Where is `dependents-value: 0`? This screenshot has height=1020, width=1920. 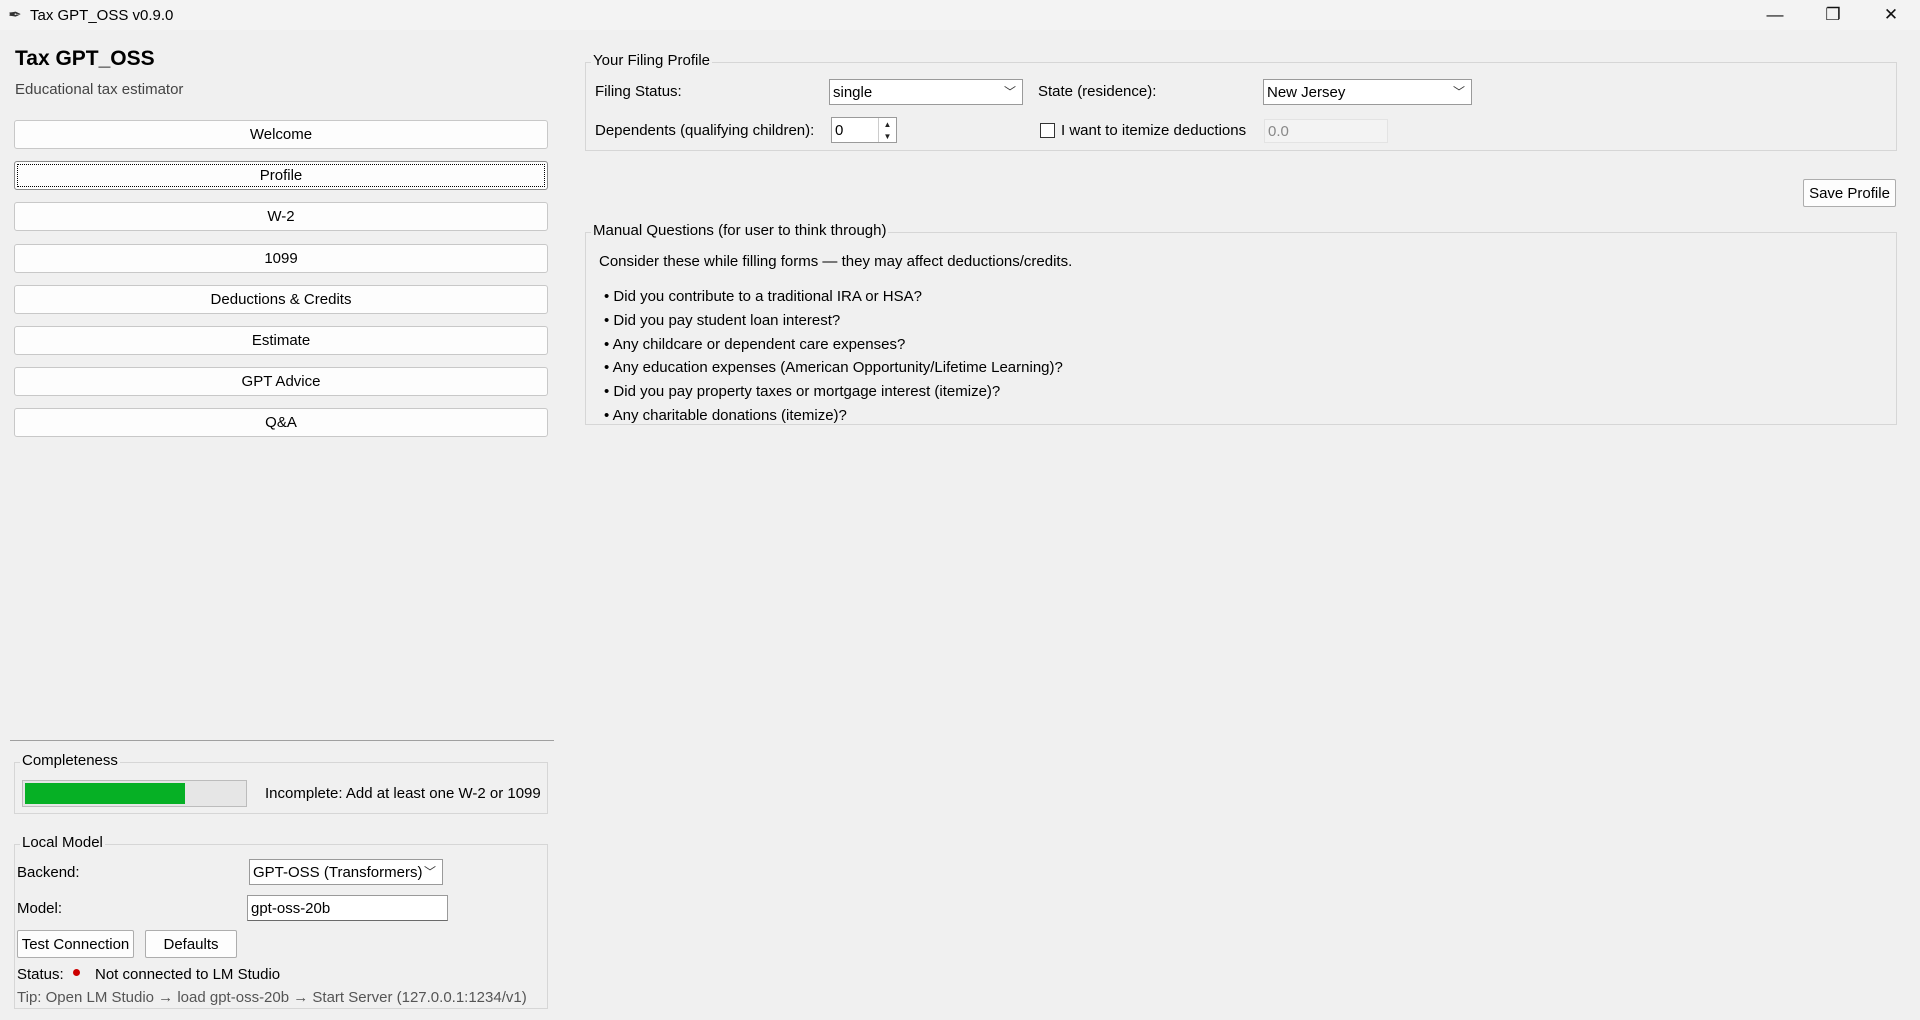
dependents-value: 0 is located at coordinates (839, 130).